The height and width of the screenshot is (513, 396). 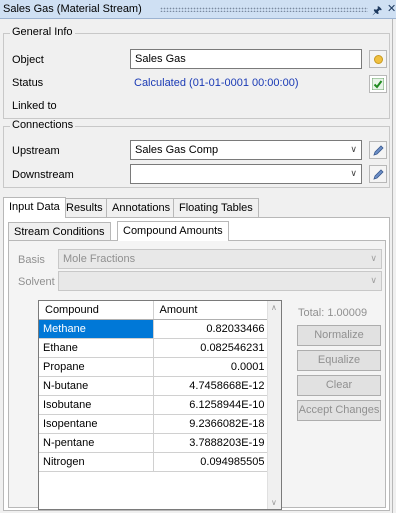 I want to click on tab-floating-tables: Floating Tables, so click(x=216, y=208).